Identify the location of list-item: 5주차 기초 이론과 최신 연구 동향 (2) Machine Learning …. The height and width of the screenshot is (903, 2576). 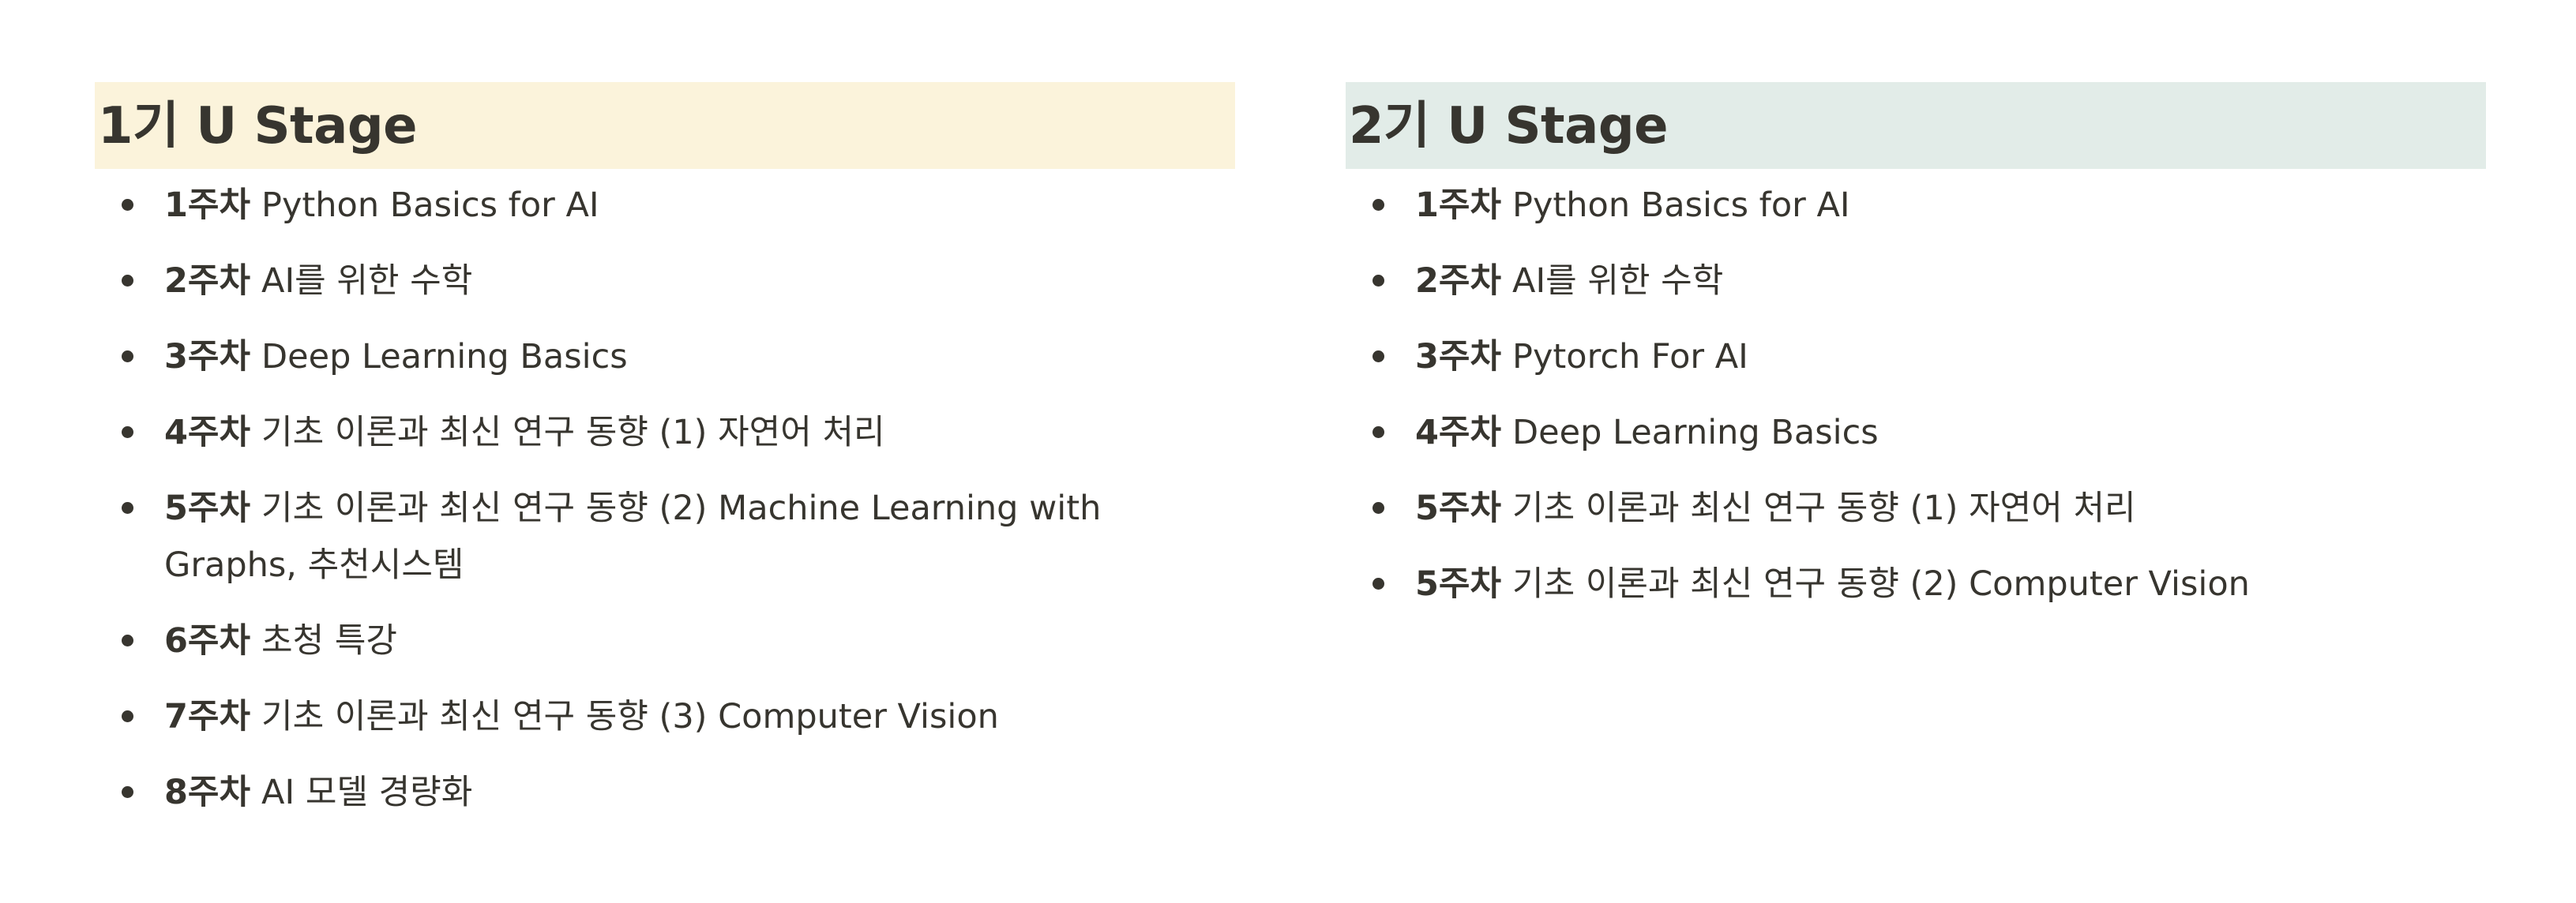
(665, 537).